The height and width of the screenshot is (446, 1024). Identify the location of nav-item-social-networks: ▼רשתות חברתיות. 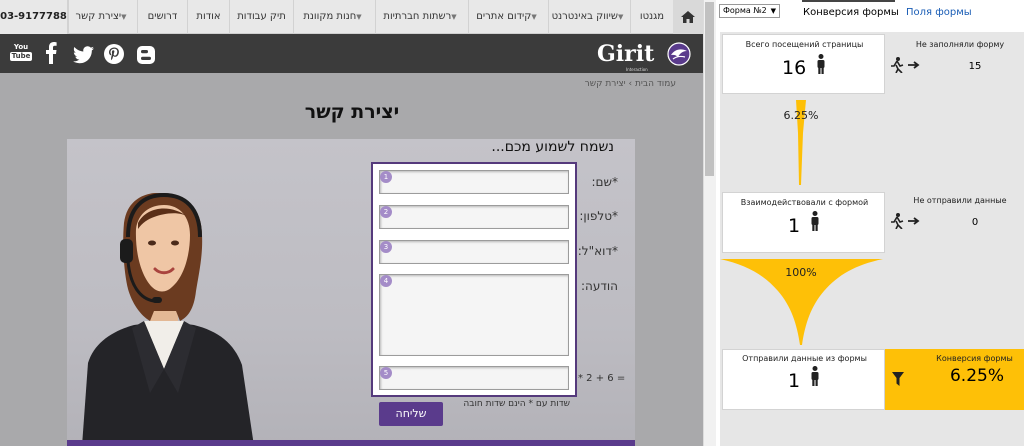
(421, 17).